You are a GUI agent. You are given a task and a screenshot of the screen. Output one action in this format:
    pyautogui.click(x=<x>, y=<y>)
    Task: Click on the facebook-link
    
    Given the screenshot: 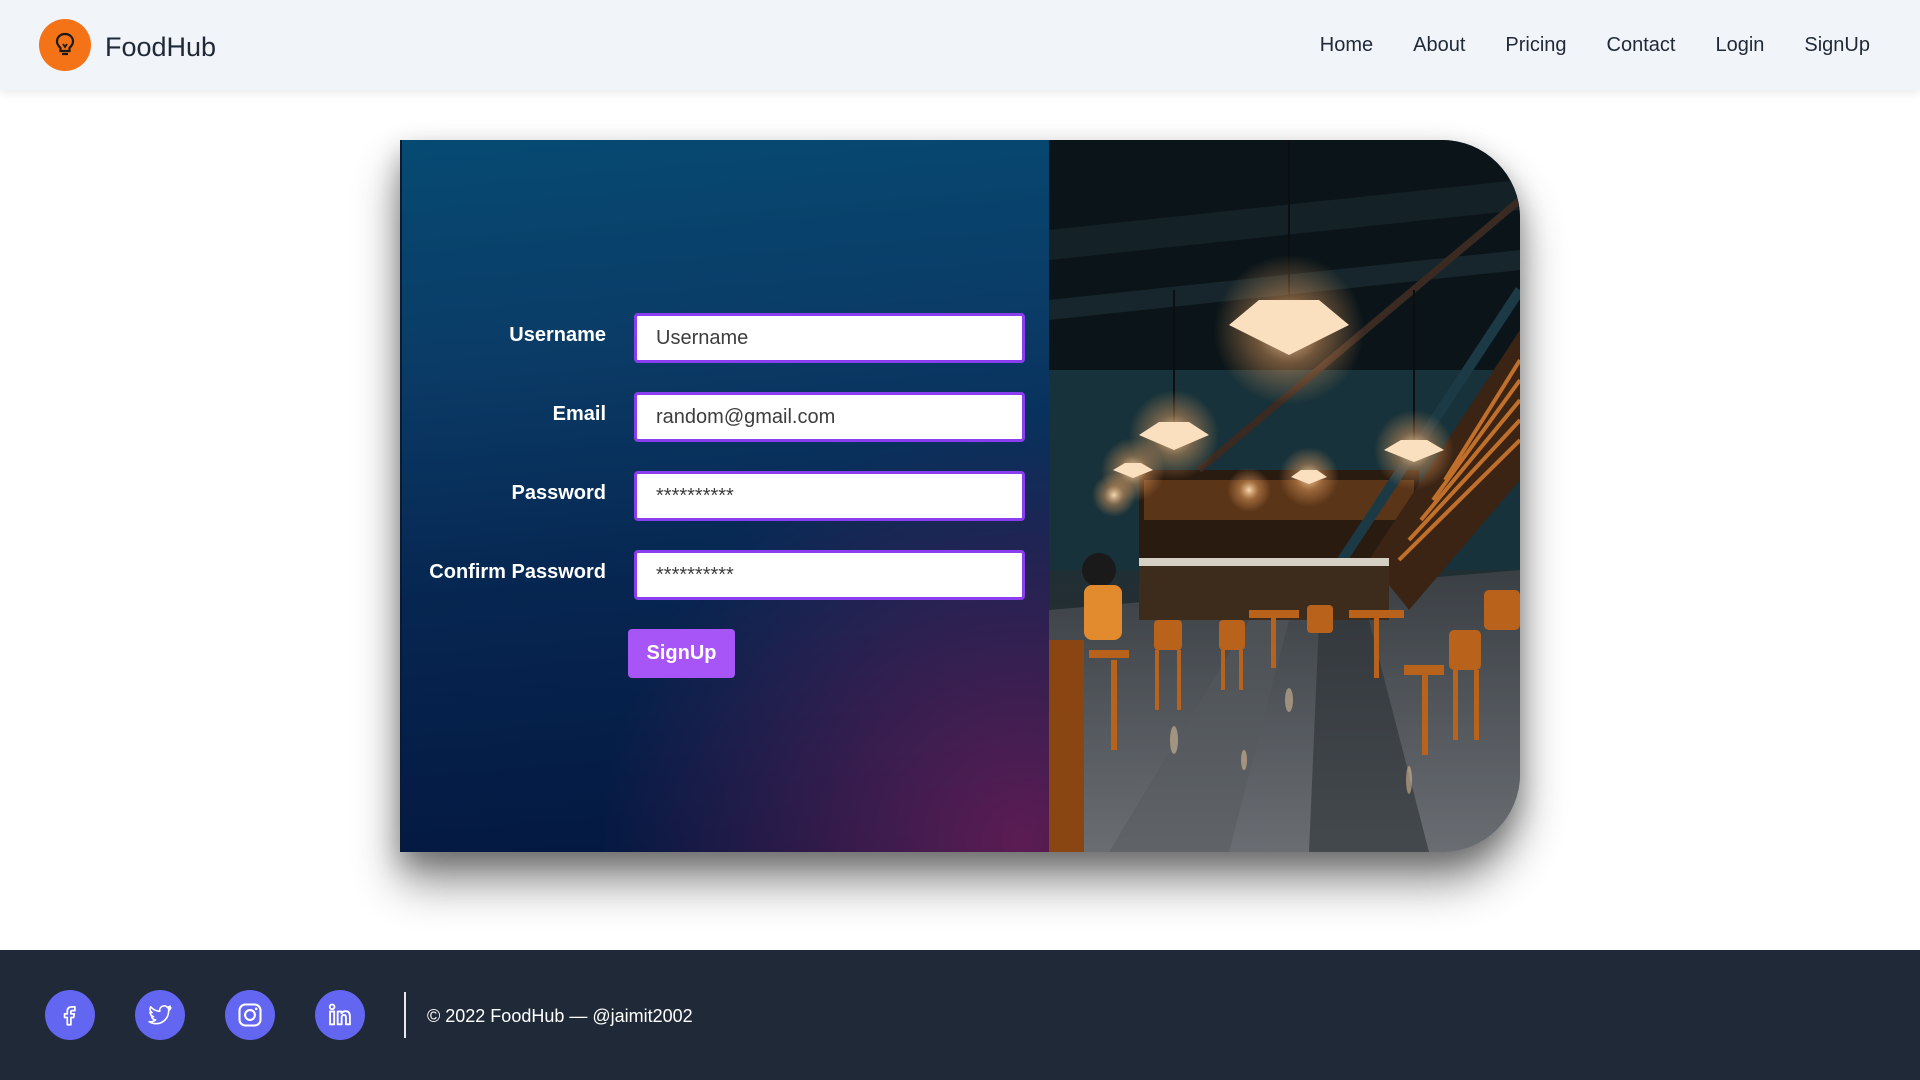 What is the action you would take?
    pyautogui.click(x=70, y=1015)
    